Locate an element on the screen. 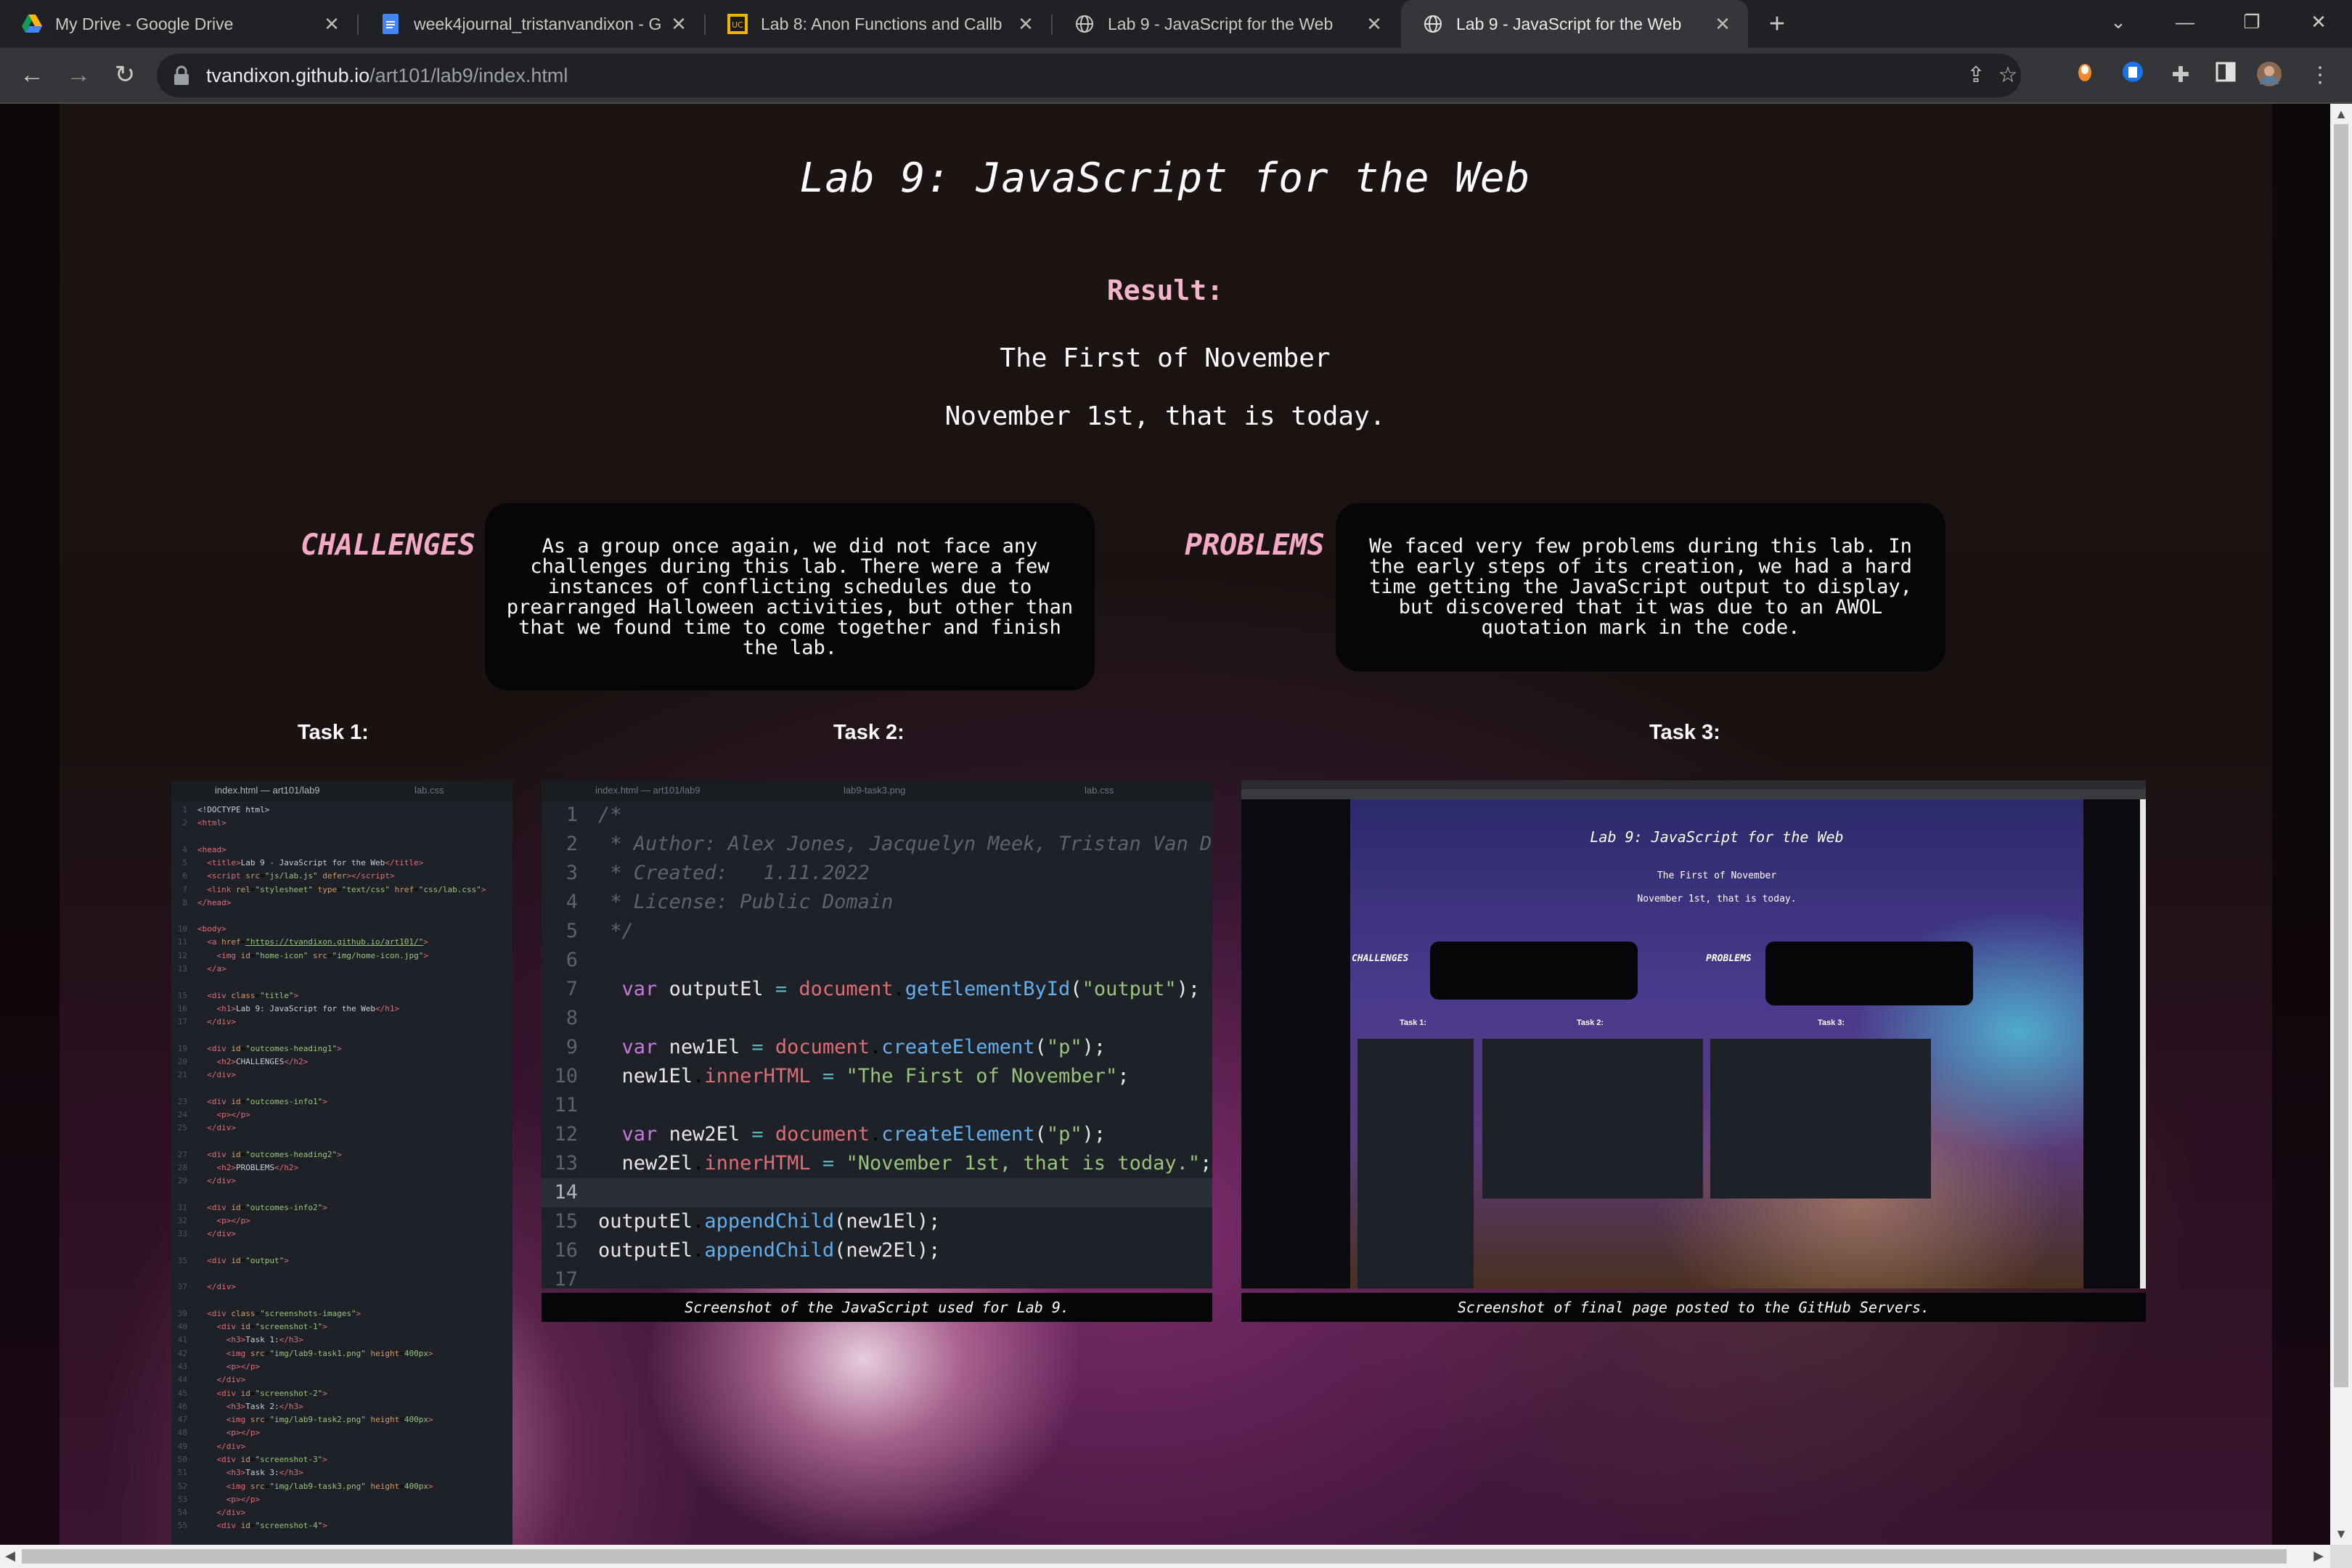 Image resolution: width=2352 pixels, height=1568 pixels. extension-blue-icon is located at coordinates (2132, 76).